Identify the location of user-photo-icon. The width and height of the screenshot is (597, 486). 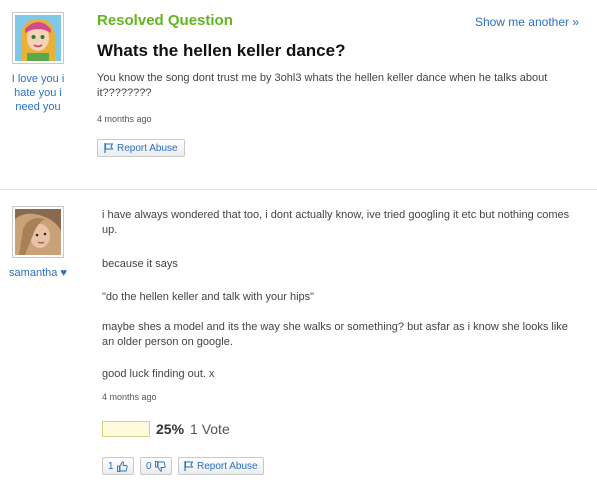
(38, 232).